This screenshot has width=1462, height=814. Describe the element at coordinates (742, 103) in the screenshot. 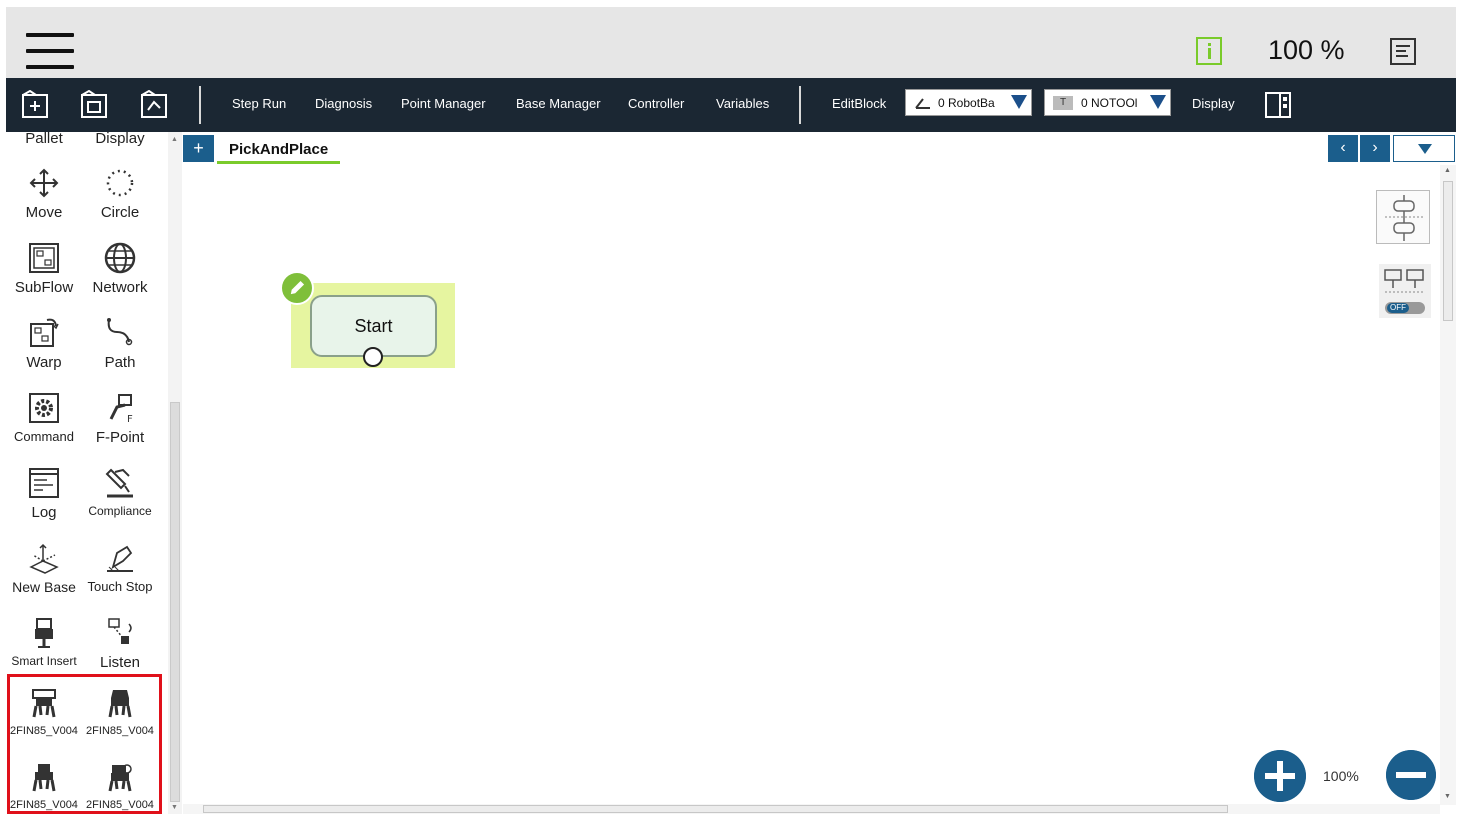

I see `variables-button: Variables` at that location.